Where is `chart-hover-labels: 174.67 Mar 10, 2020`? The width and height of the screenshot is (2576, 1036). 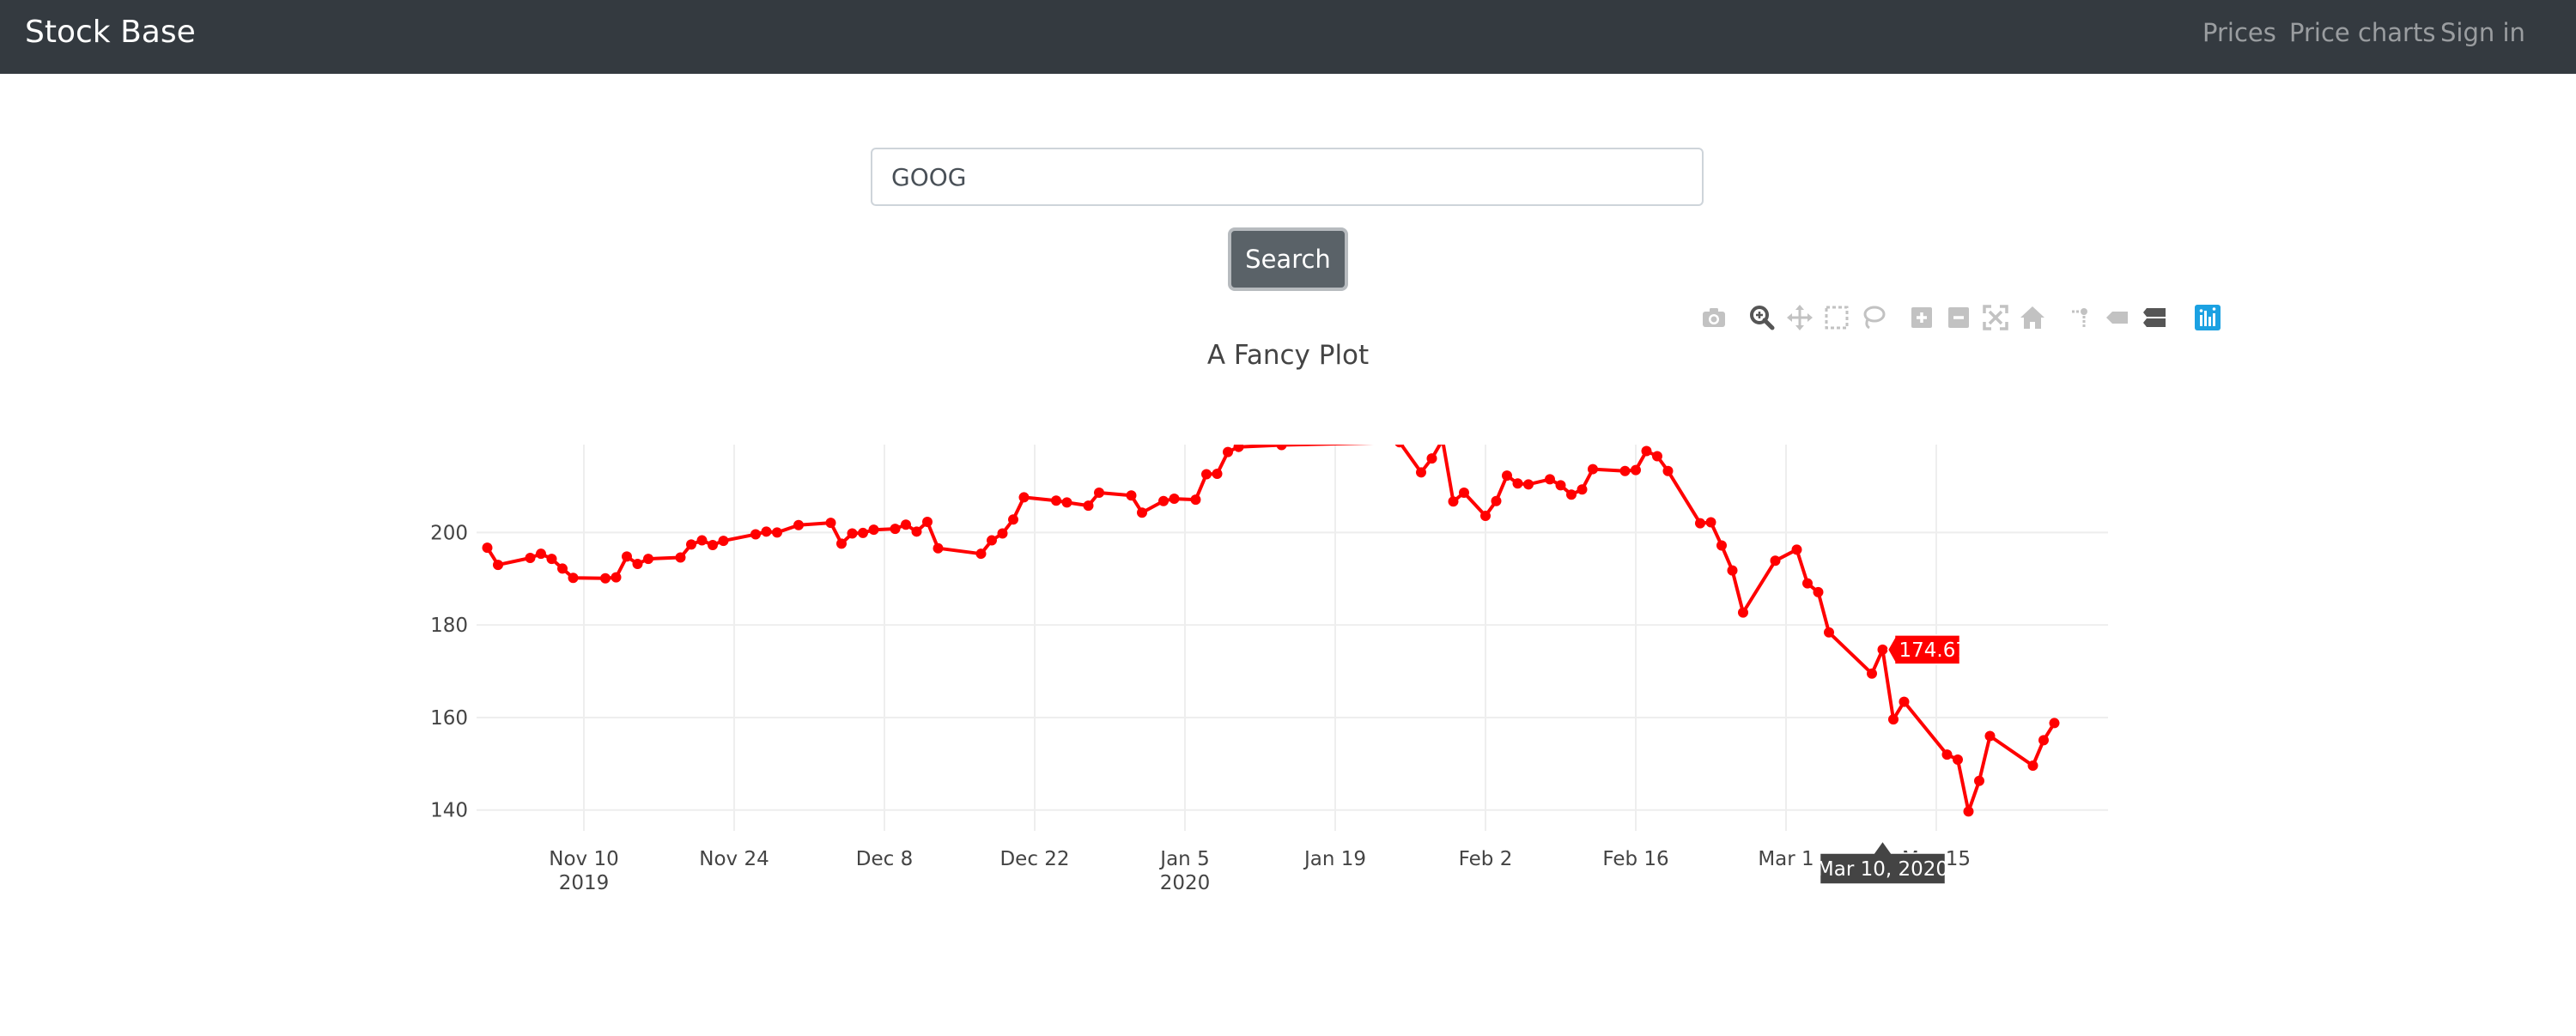
chart-hover-labels: 174.67 Mar 10, 2020 is located at coordinates (1893, 759).